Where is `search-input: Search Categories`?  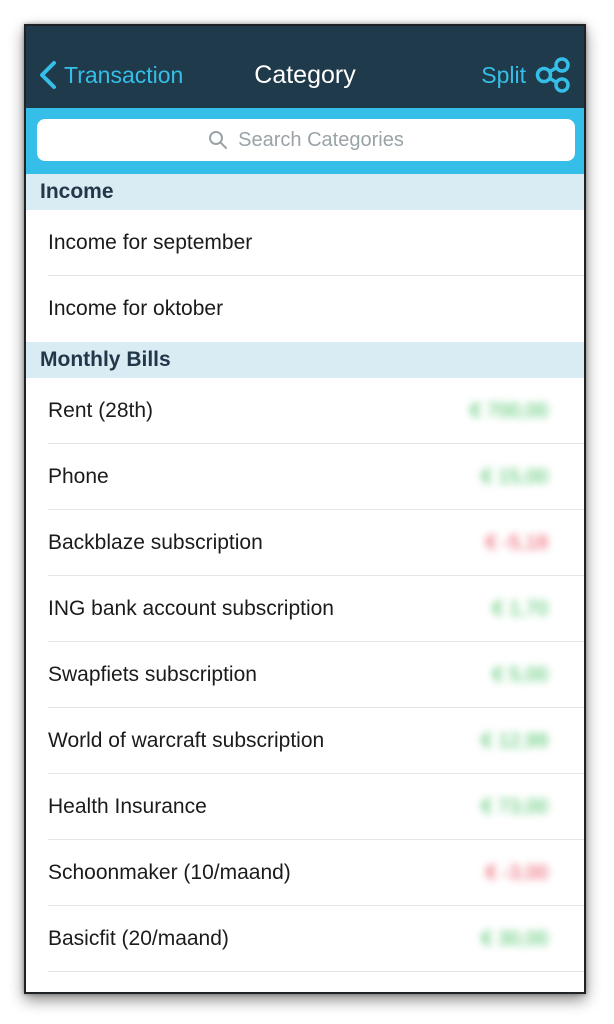
search-input: Search Categories is located at coordinates (306, 140).